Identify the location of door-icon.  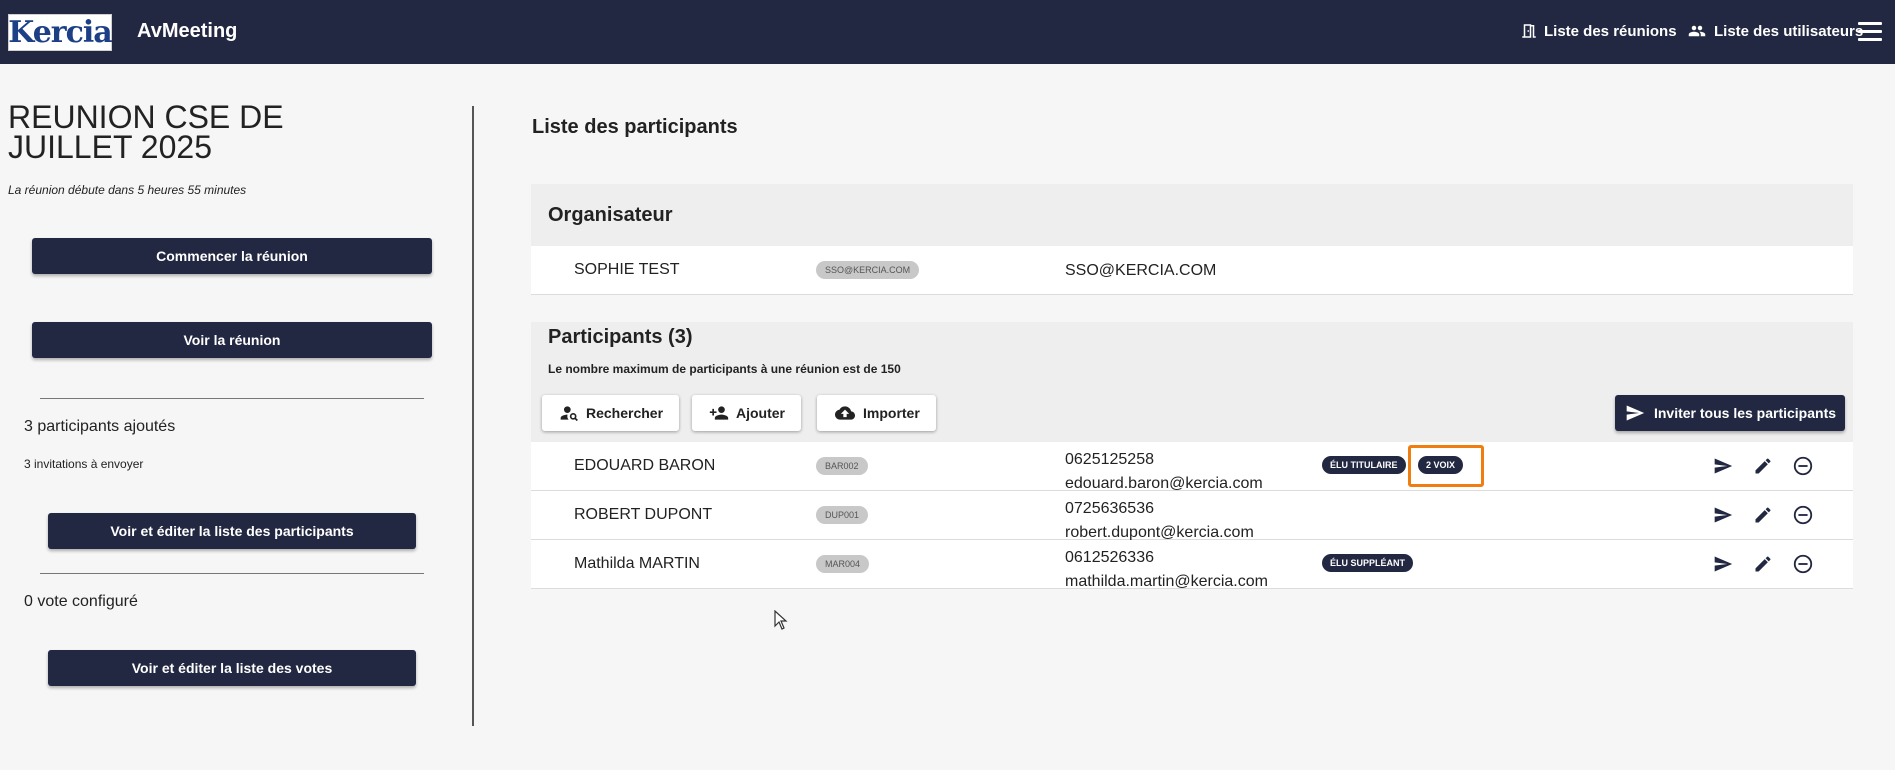
(1529, 31).